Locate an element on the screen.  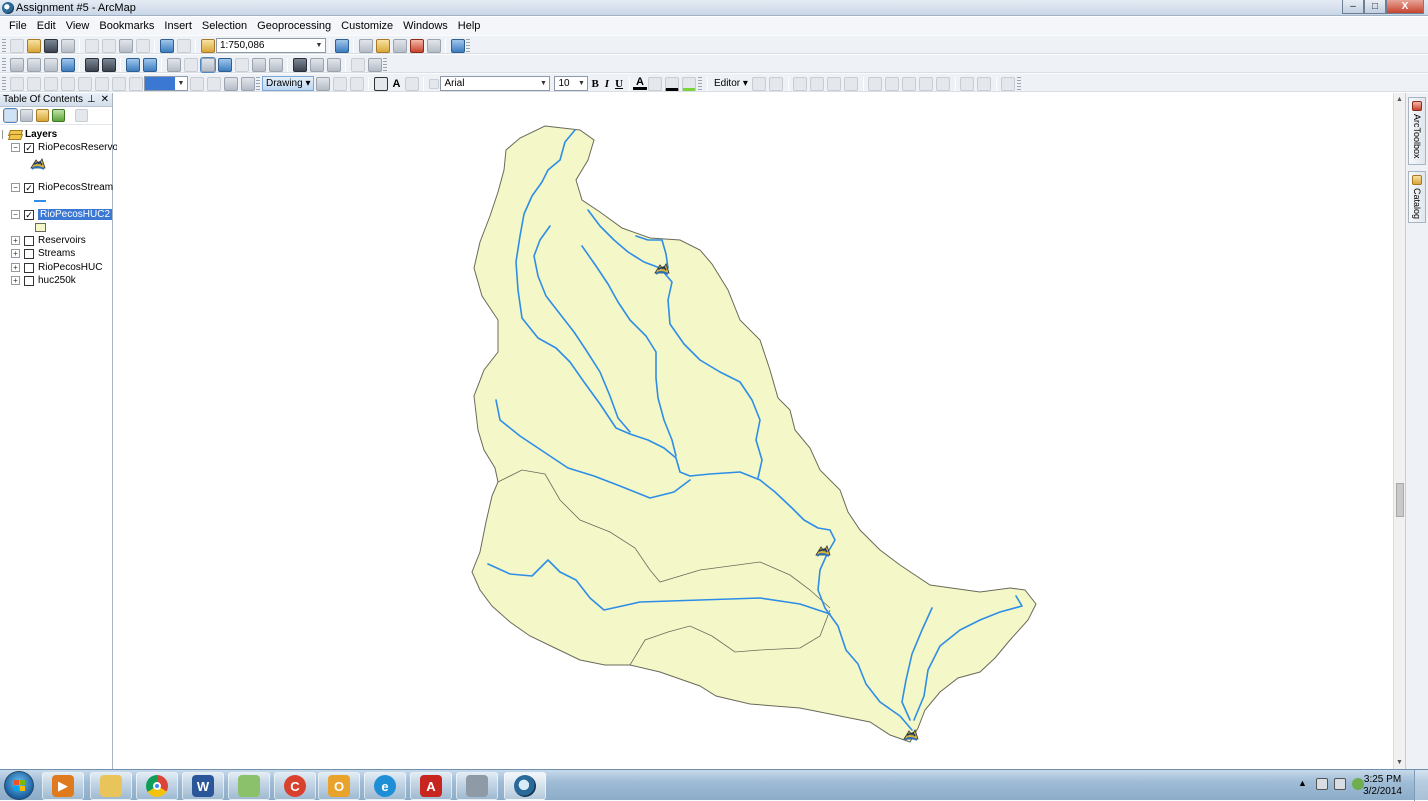
find-binoculars-icon is located at coordinates (299, 64).